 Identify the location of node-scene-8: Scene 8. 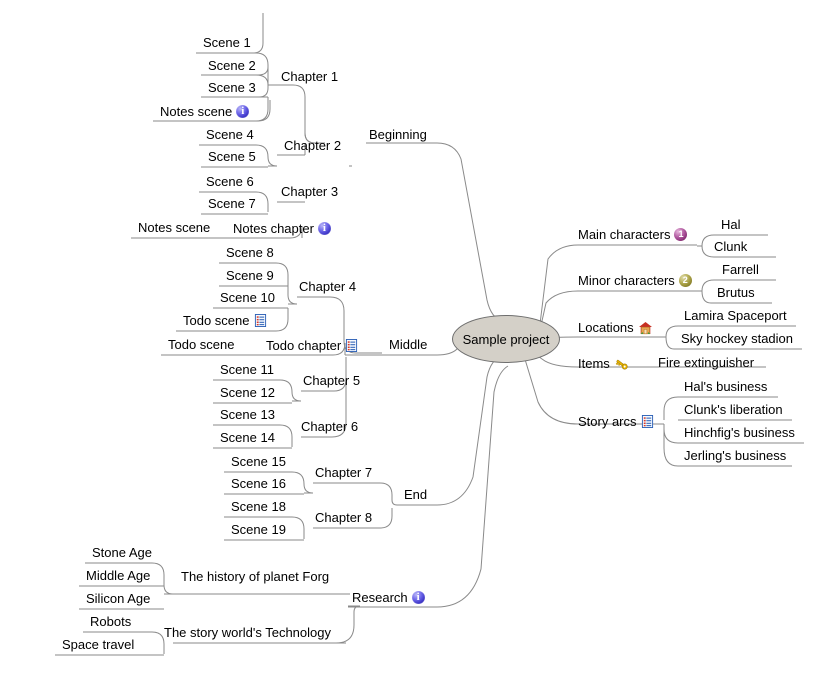
(250, 252).